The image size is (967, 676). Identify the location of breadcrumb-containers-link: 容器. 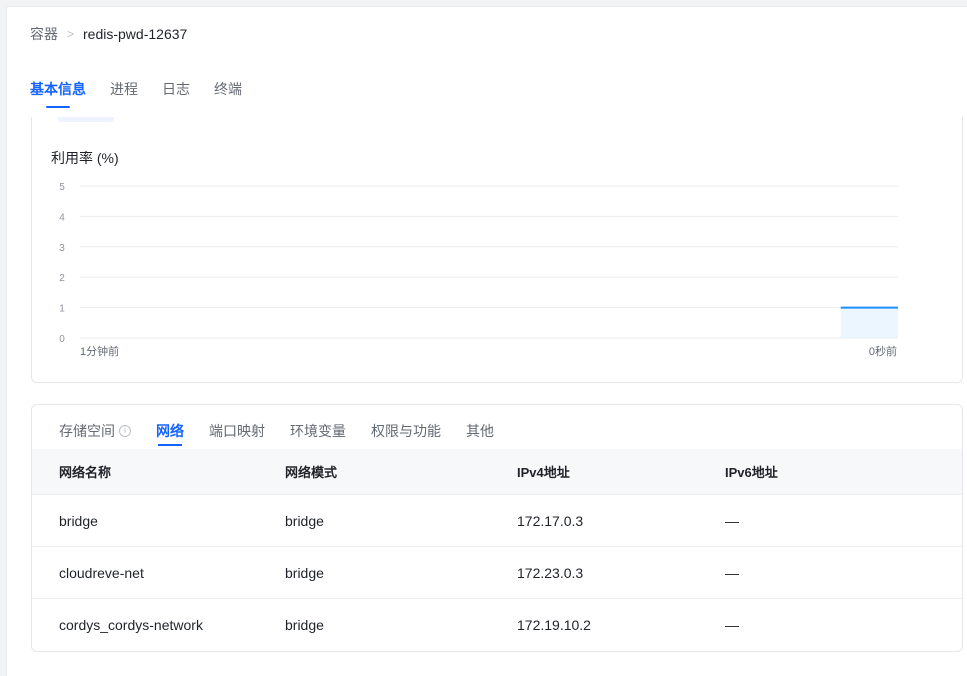
(44, 34).